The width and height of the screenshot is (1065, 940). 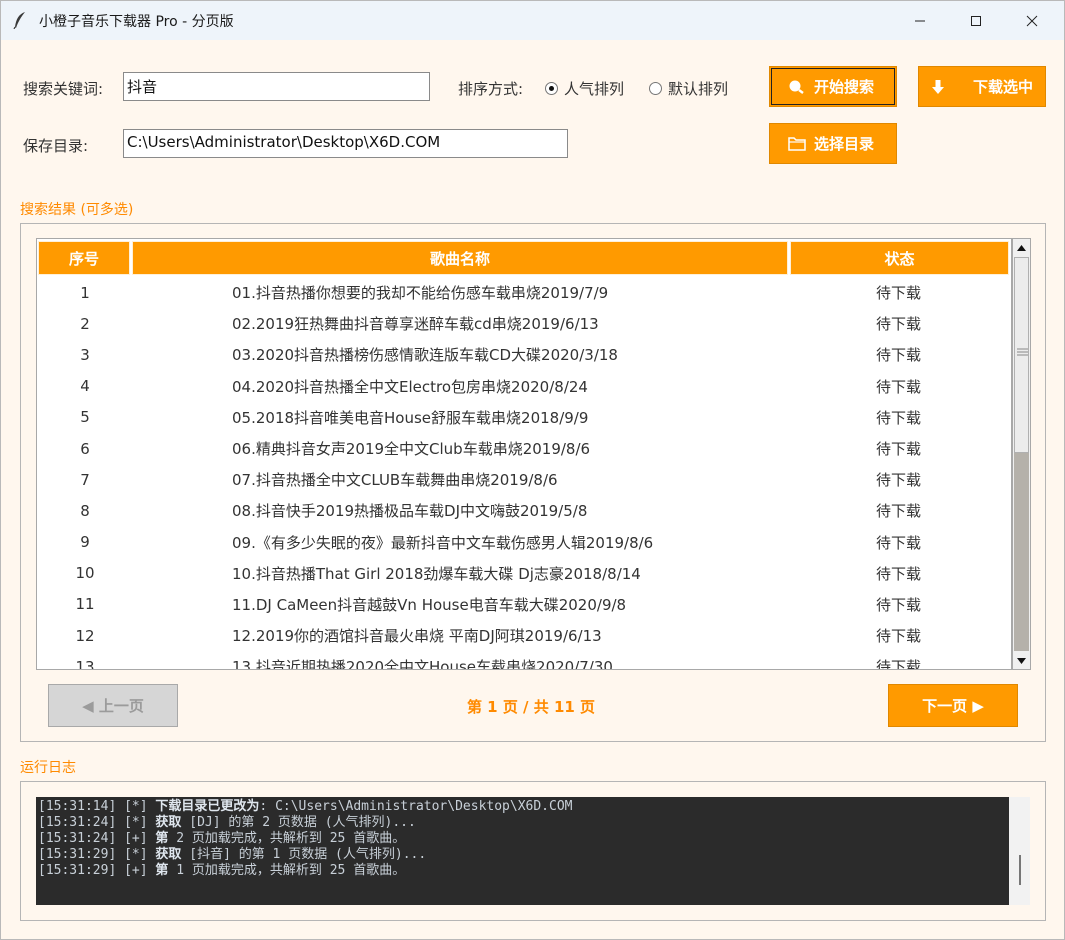 What do you see at coordinates (1021, 660) in the screenshot?
I see `scroll-down-arrow-icon` at bounding box center [1021, 660].